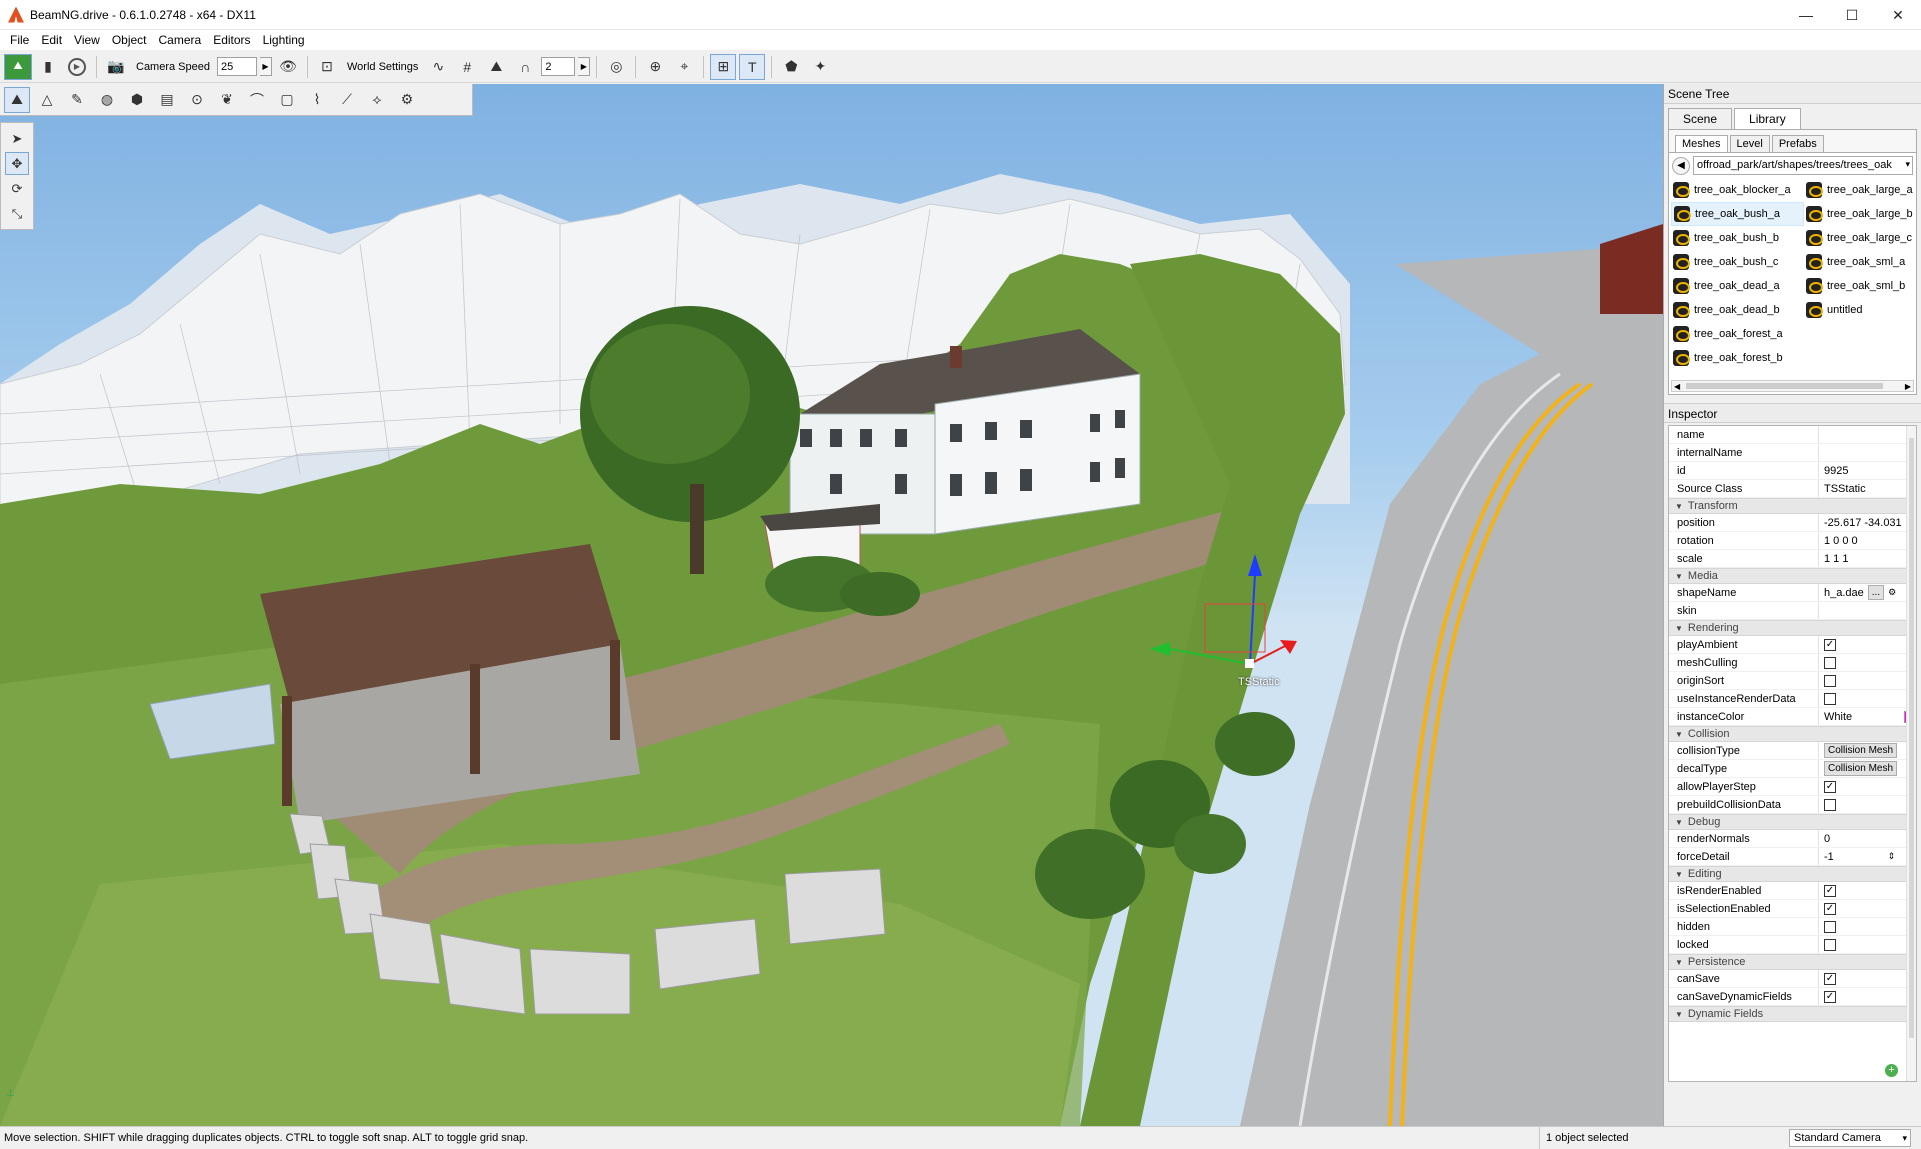 Image resolution: width=1921 pixels, height=1149 pixels. What do you see at coordinates (1792, 576) in the screenshot?
I see `group-media: ▼ Media` at bounding box center [1792, 576].